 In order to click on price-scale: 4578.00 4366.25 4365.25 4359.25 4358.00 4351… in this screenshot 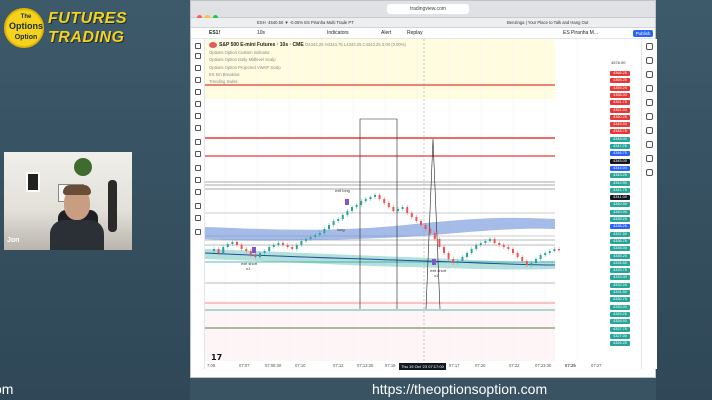, I will do `click(625, 200)`.